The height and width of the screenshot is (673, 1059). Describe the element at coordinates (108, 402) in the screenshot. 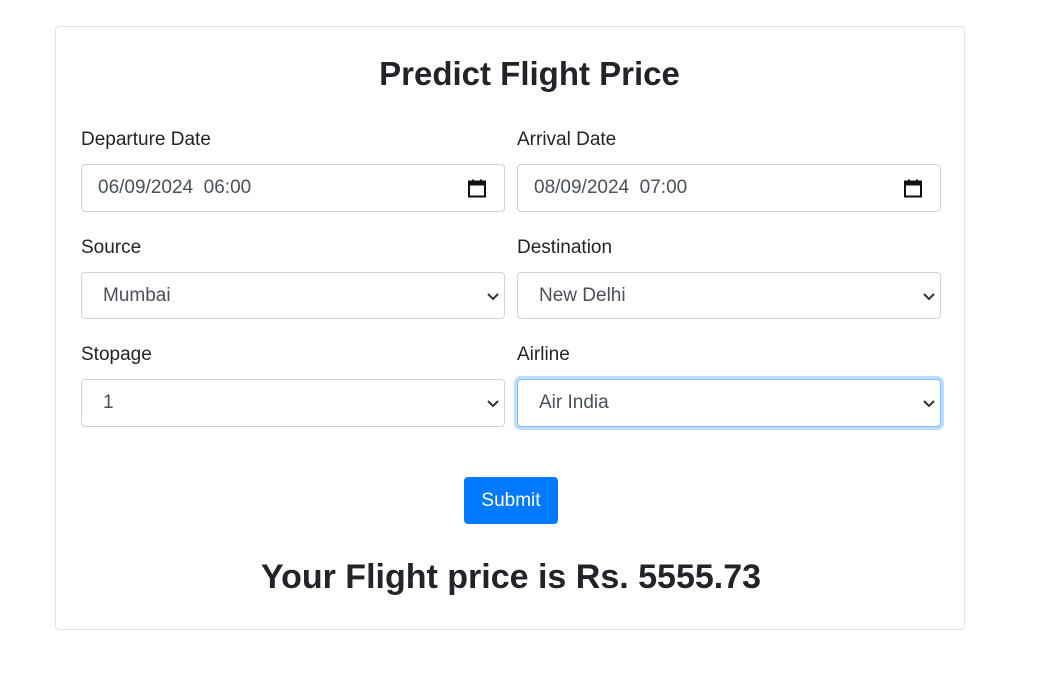

I see `stopage-selected-value: 1` at that location.